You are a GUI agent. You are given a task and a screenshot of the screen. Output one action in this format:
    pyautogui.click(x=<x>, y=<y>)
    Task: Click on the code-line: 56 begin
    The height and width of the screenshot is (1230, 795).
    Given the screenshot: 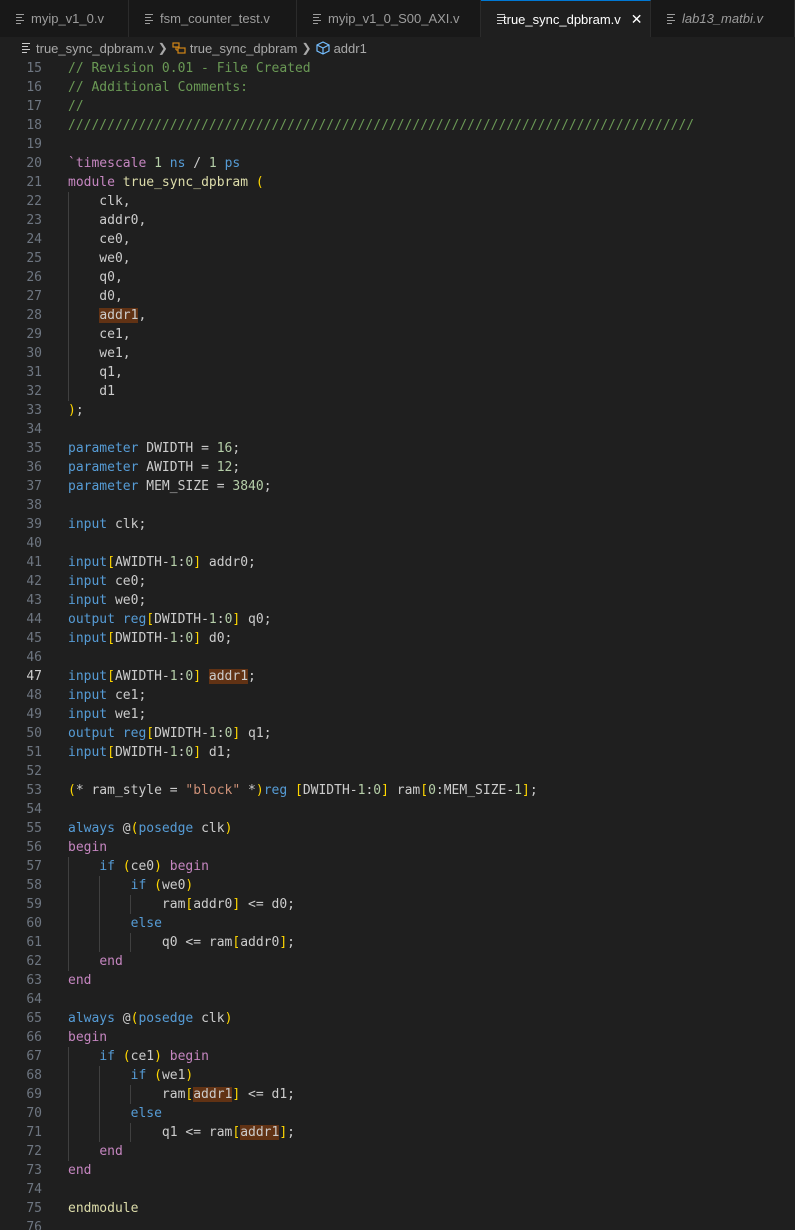 What is the action you would take?
    pyautogui.click(x=397, y=847)
    